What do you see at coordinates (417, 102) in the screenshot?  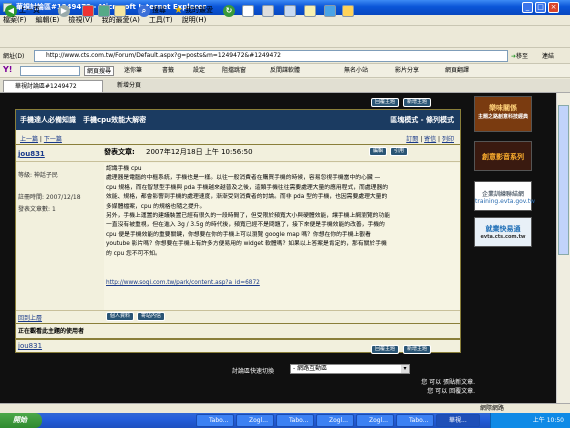 I see `new-topic-button: 新增主題` at bounding box center [417, 102].